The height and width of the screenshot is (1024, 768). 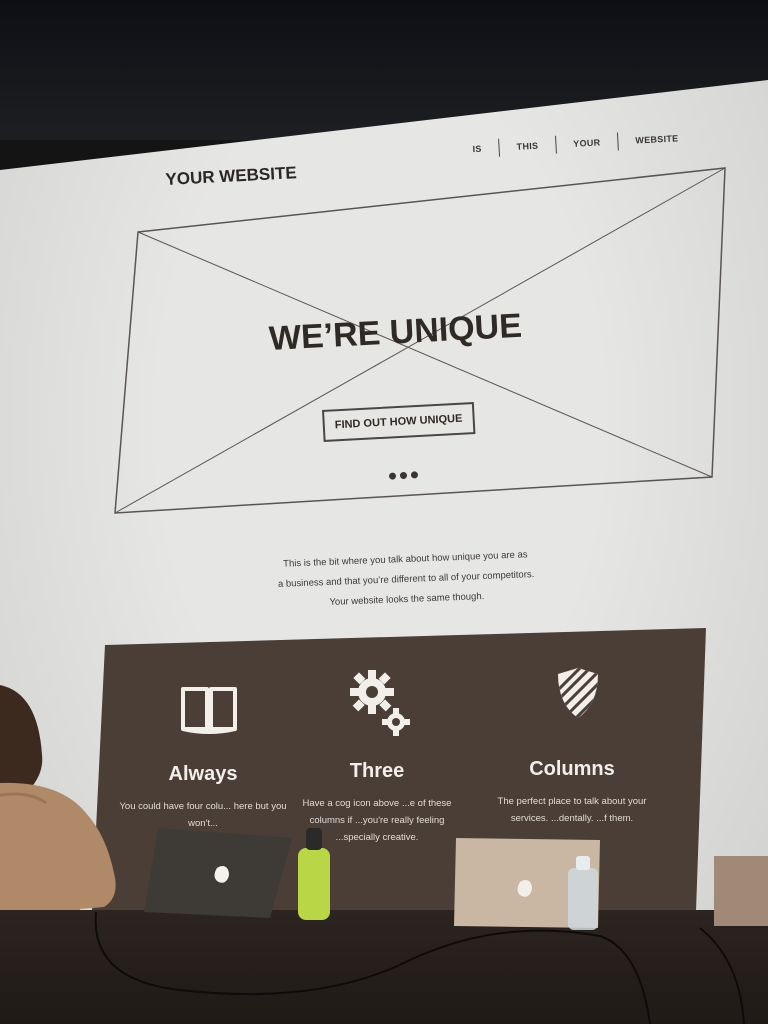 I want to click on water-bottle, so click(x=314, y=884).